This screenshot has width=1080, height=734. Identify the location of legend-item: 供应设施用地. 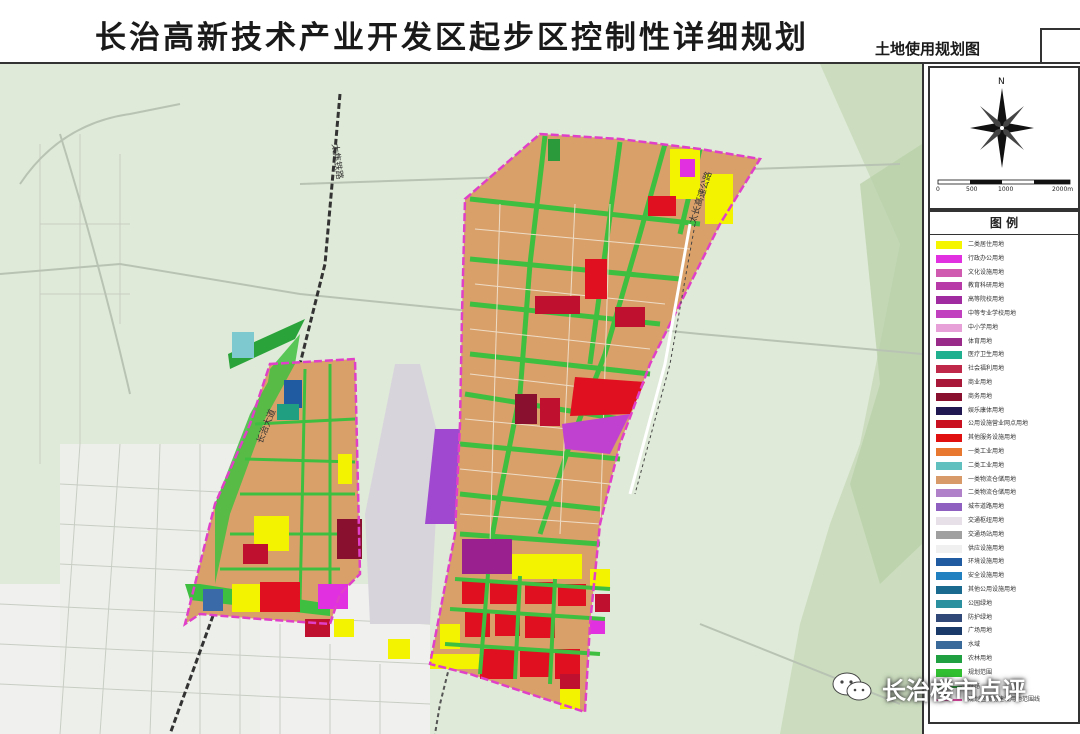
(1005, 548).